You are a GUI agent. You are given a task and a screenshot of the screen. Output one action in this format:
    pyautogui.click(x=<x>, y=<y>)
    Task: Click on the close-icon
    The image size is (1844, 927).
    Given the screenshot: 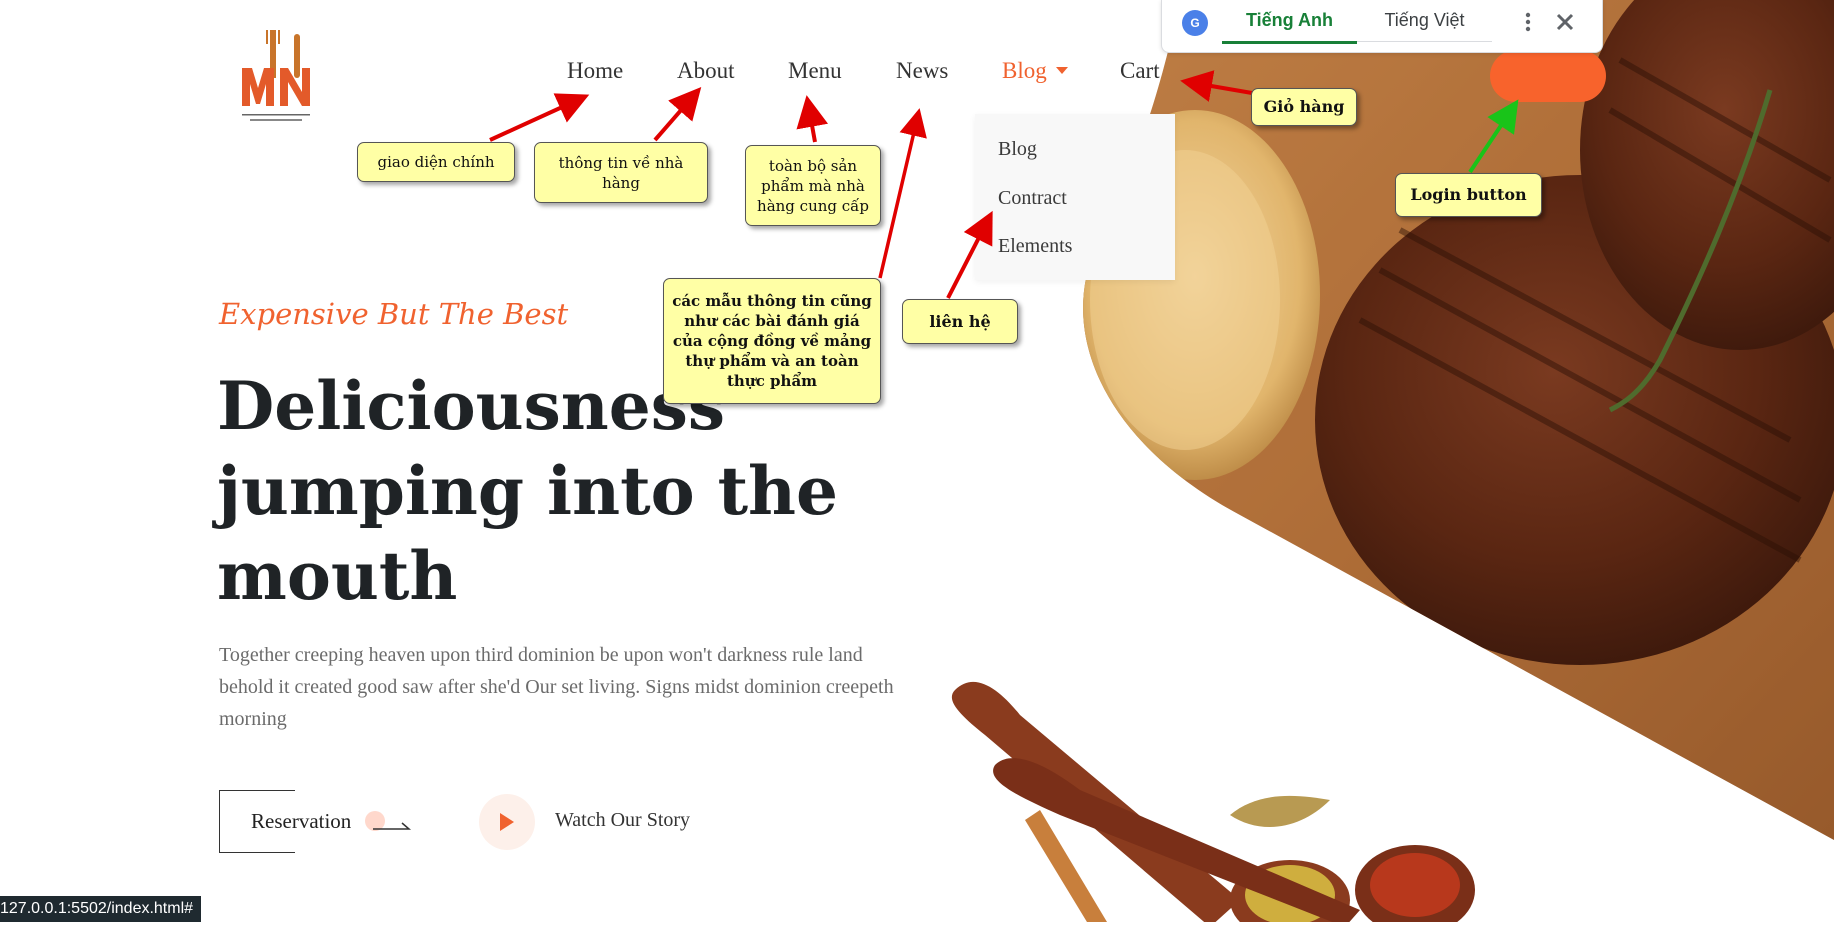 What is the action you would take?
    pyautogui.click(x=1565, y=22)
    